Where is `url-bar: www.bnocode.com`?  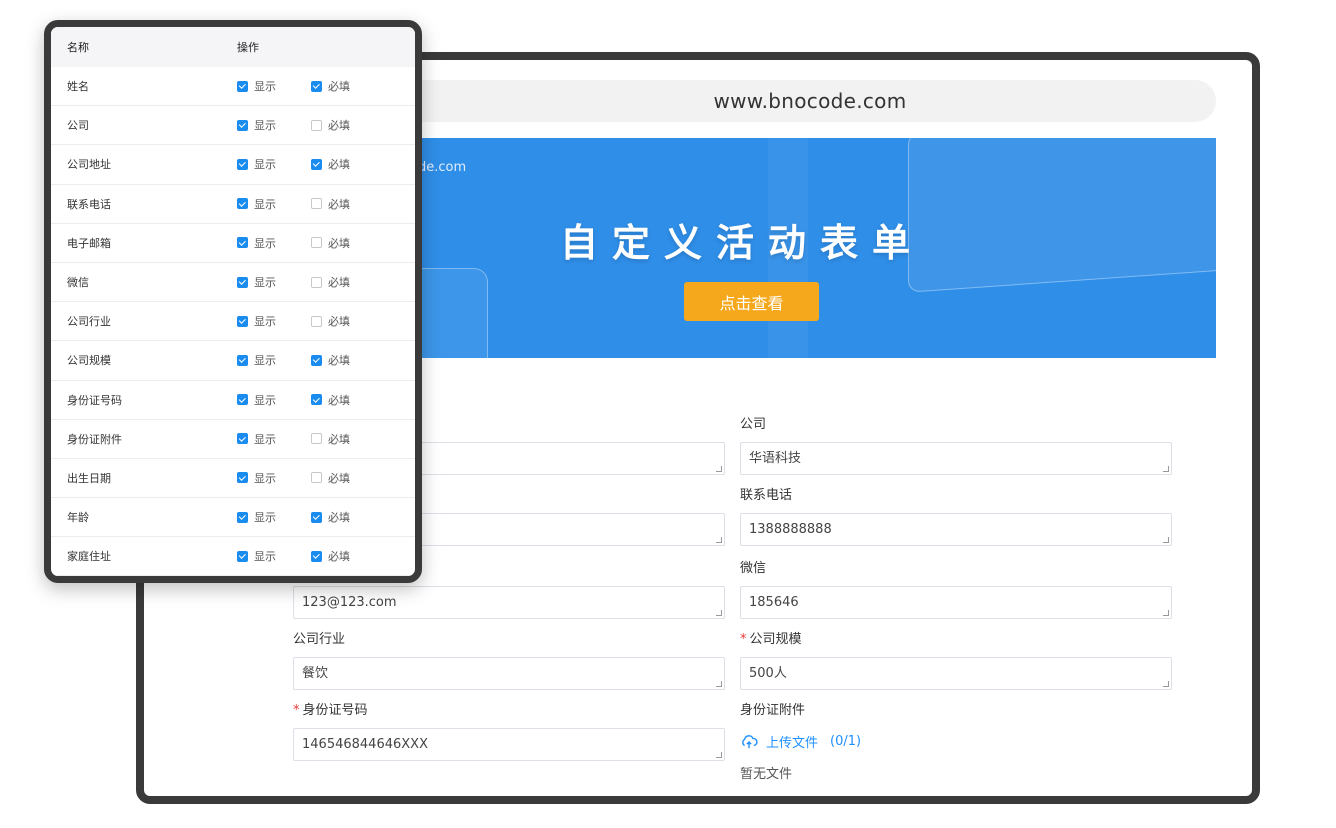 url-bar: www.bnocode.com is located at coordinates (810, 101).